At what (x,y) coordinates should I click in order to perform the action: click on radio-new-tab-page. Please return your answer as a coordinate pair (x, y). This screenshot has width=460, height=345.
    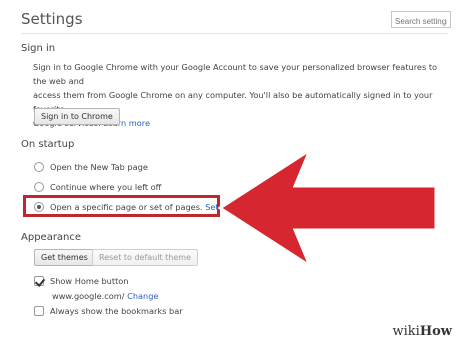
    Looking at the image, I should click on (39, 167).